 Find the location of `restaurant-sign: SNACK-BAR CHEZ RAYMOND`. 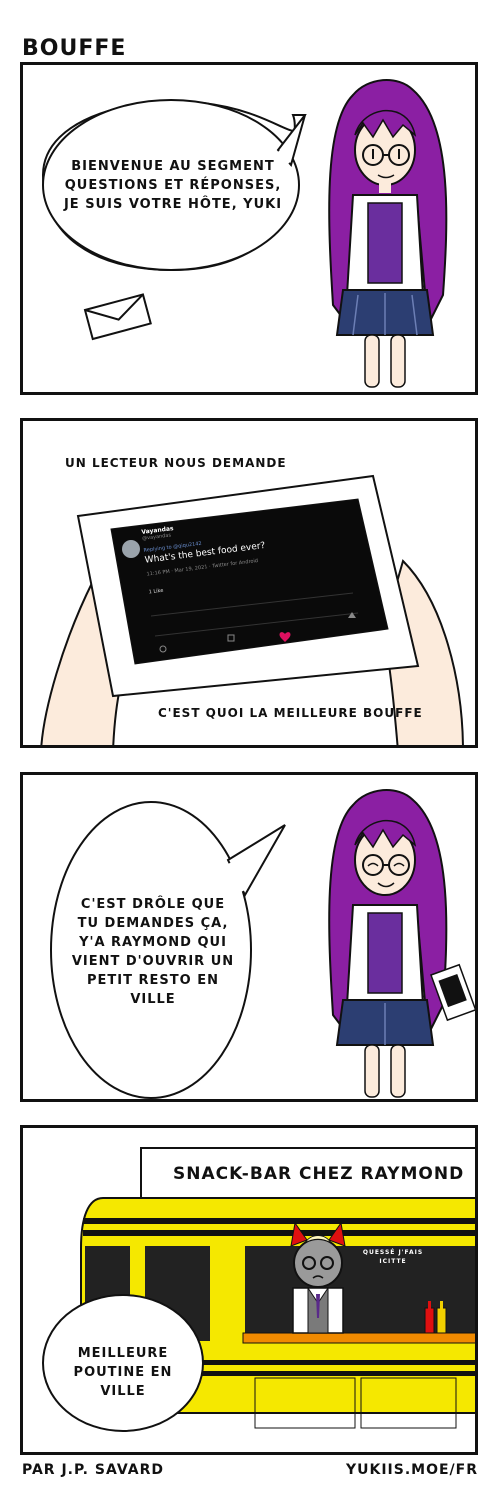

restaurant-sign: SNACK-BAR CHEZ RAYMOND is located at coordinates (319, 1174).